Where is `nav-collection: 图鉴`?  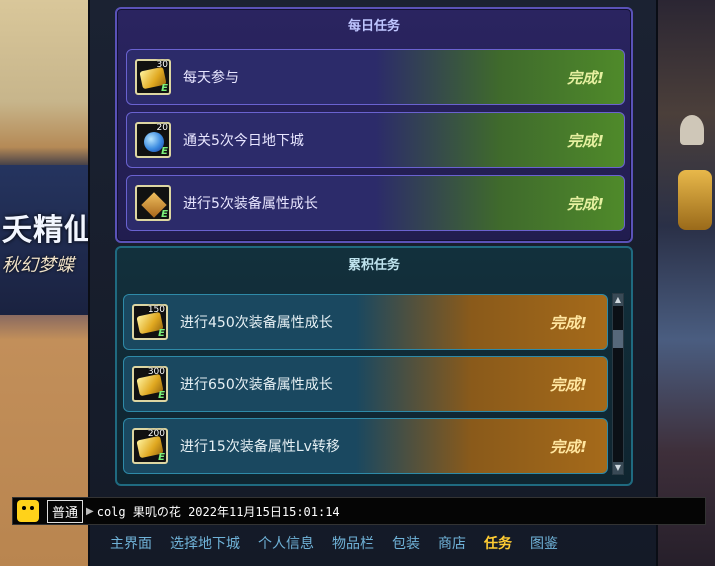 nav-collection: 图鉴 is located at coordinates (544, 543).